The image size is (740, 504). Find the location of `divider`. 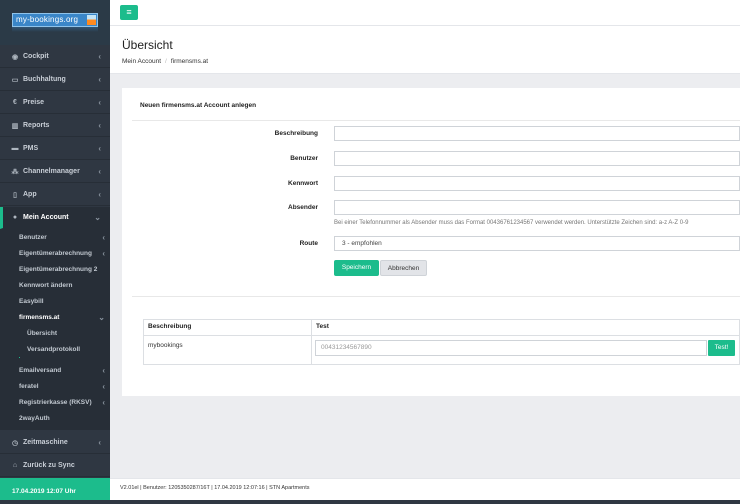

divider is located at coordinates (436, 296).